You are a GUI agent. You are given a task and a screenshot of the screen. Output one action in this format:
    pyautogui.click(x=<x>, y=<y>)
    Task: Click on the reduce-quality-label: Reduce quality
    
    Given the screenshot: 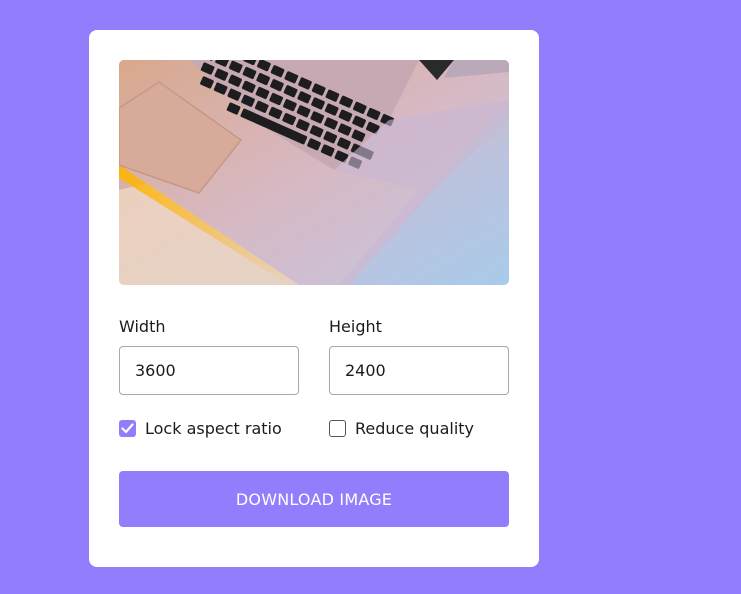 What is the action you would take?
    pyautogui.click(x=414, y=428)
    